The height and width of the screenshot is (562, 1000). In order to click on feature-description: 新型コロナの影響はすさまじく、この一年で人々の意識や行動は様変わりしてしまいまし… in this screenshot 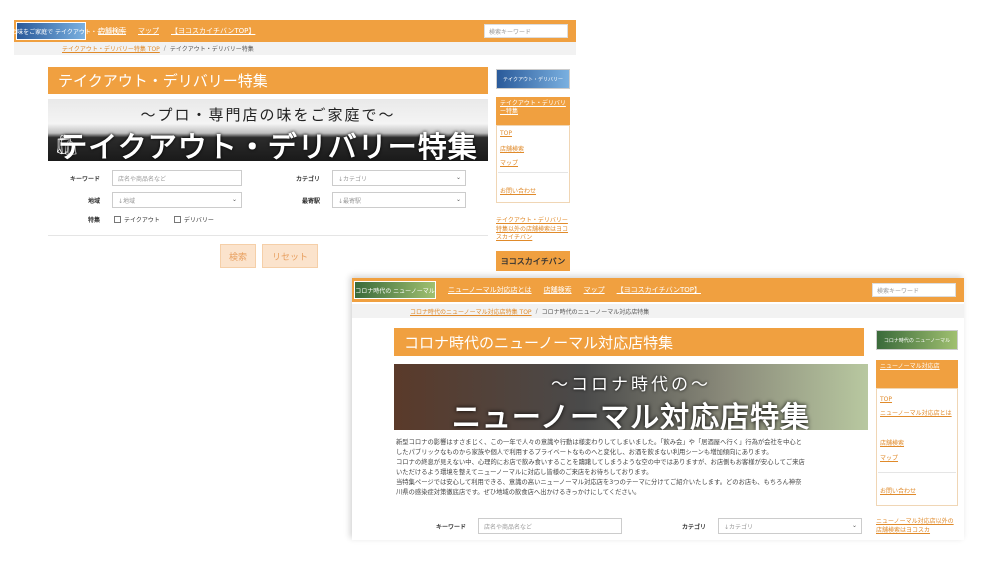, I will do `click(636, 468)`.